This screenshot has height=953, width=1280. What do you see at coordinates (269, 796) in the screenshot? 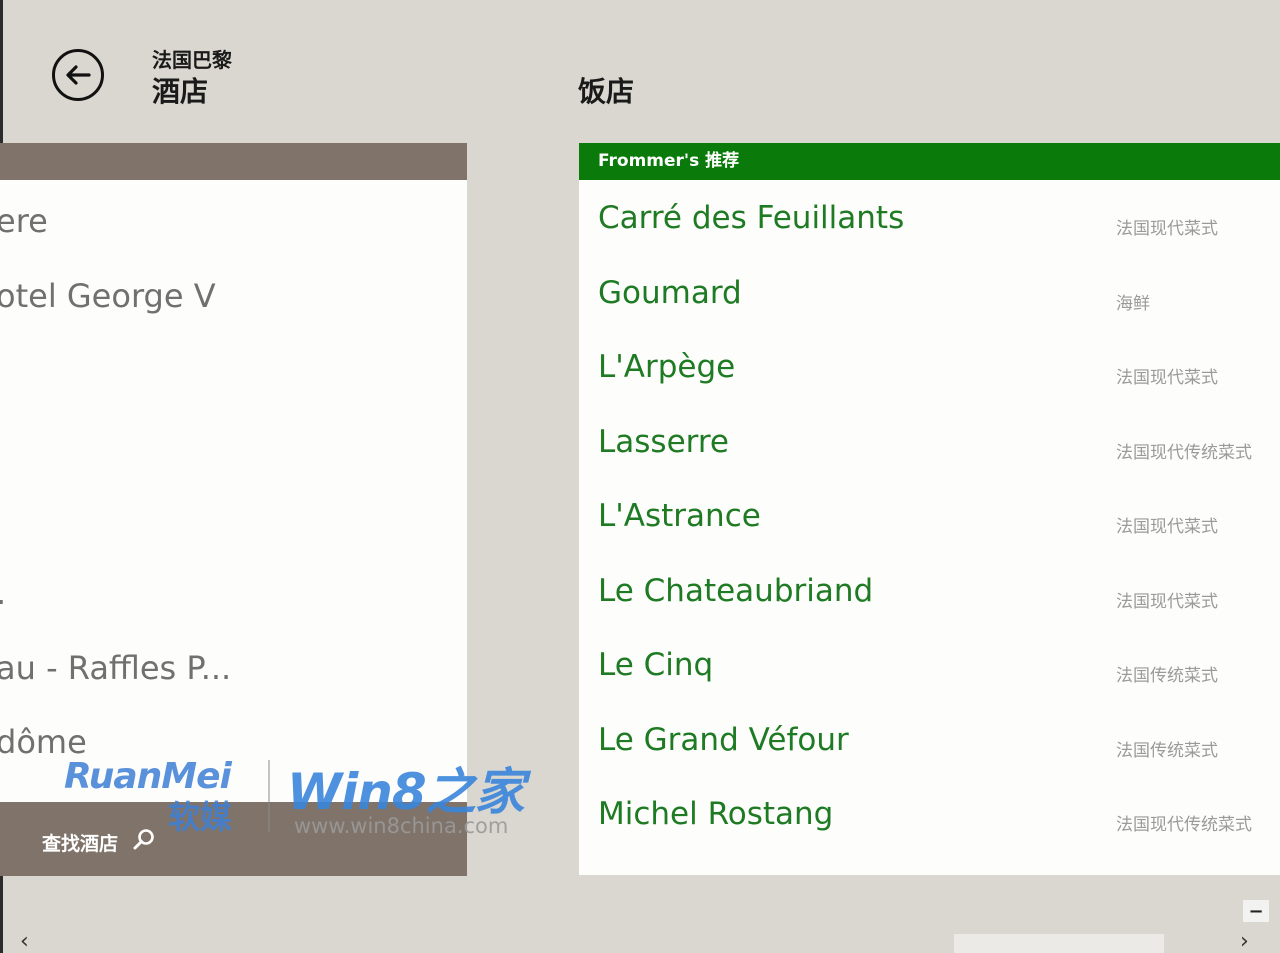
I see `watermark-divider` at bounding box center [269, 796].